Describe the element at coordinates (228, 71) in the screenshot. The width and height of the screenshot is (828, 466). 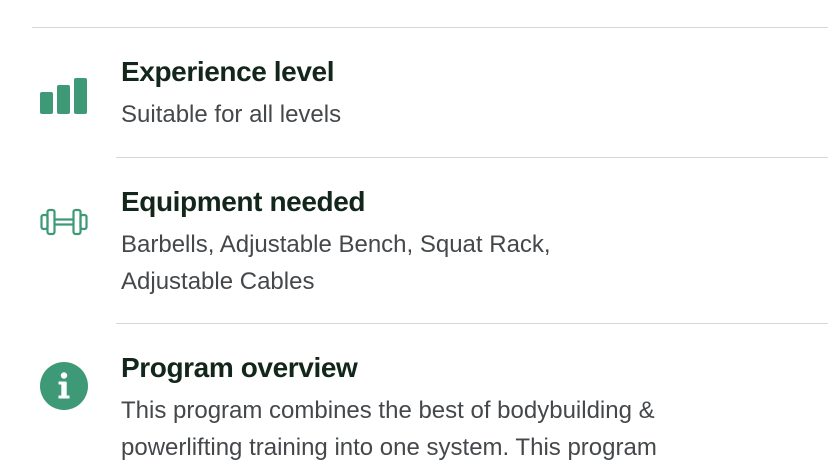
I see `experience-level-title: Experience level` at that location.